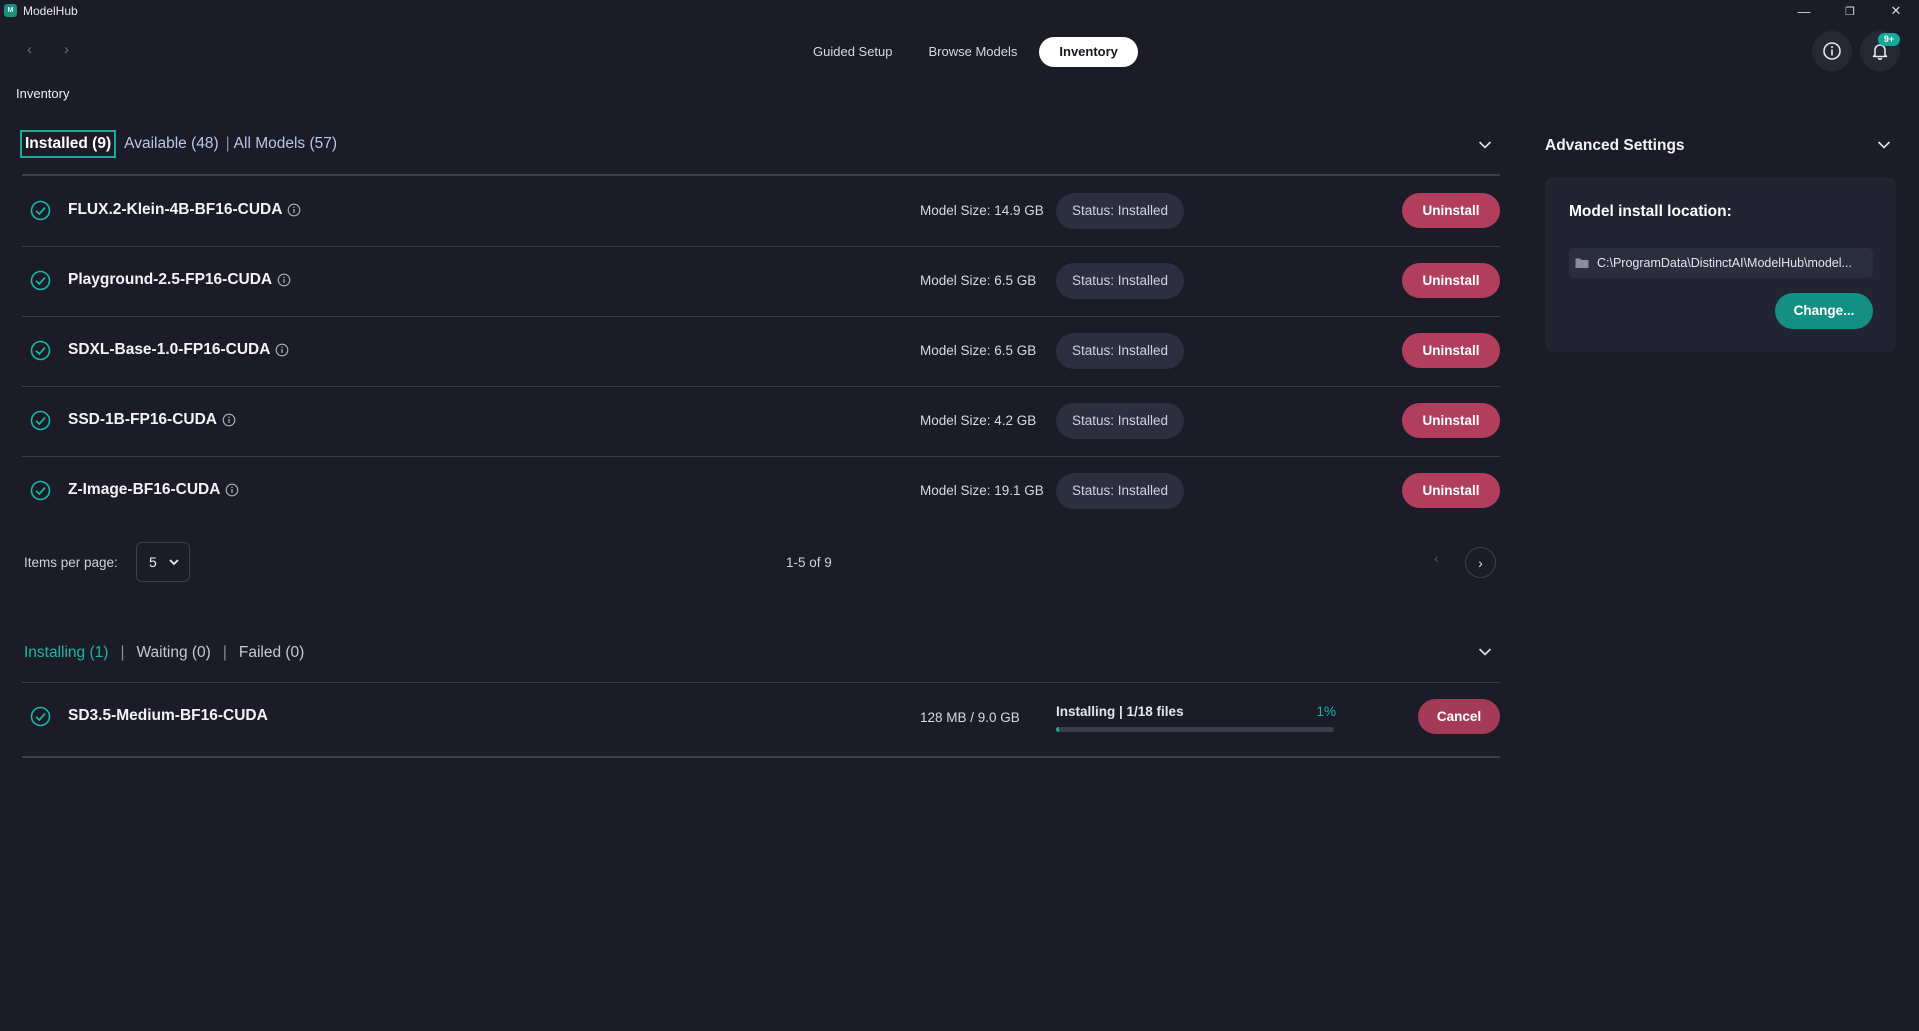 This screenshot has width=1919, height=1031. Describe the element at coordinates (68, 144) in the screenshot. I see `tab-installed: Installed (9)` at that location.